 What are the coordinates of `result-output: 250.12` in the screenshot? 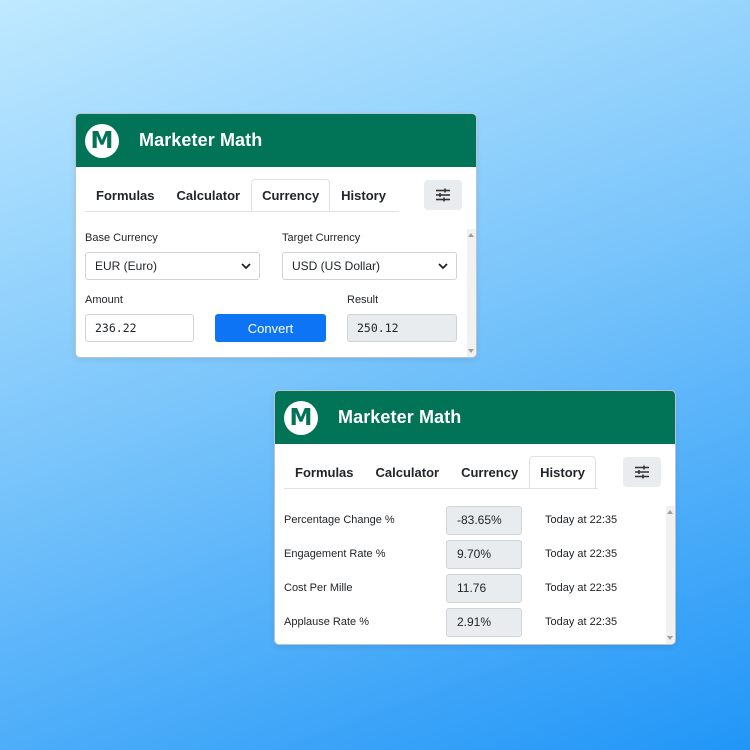 It's located at (402, 328).